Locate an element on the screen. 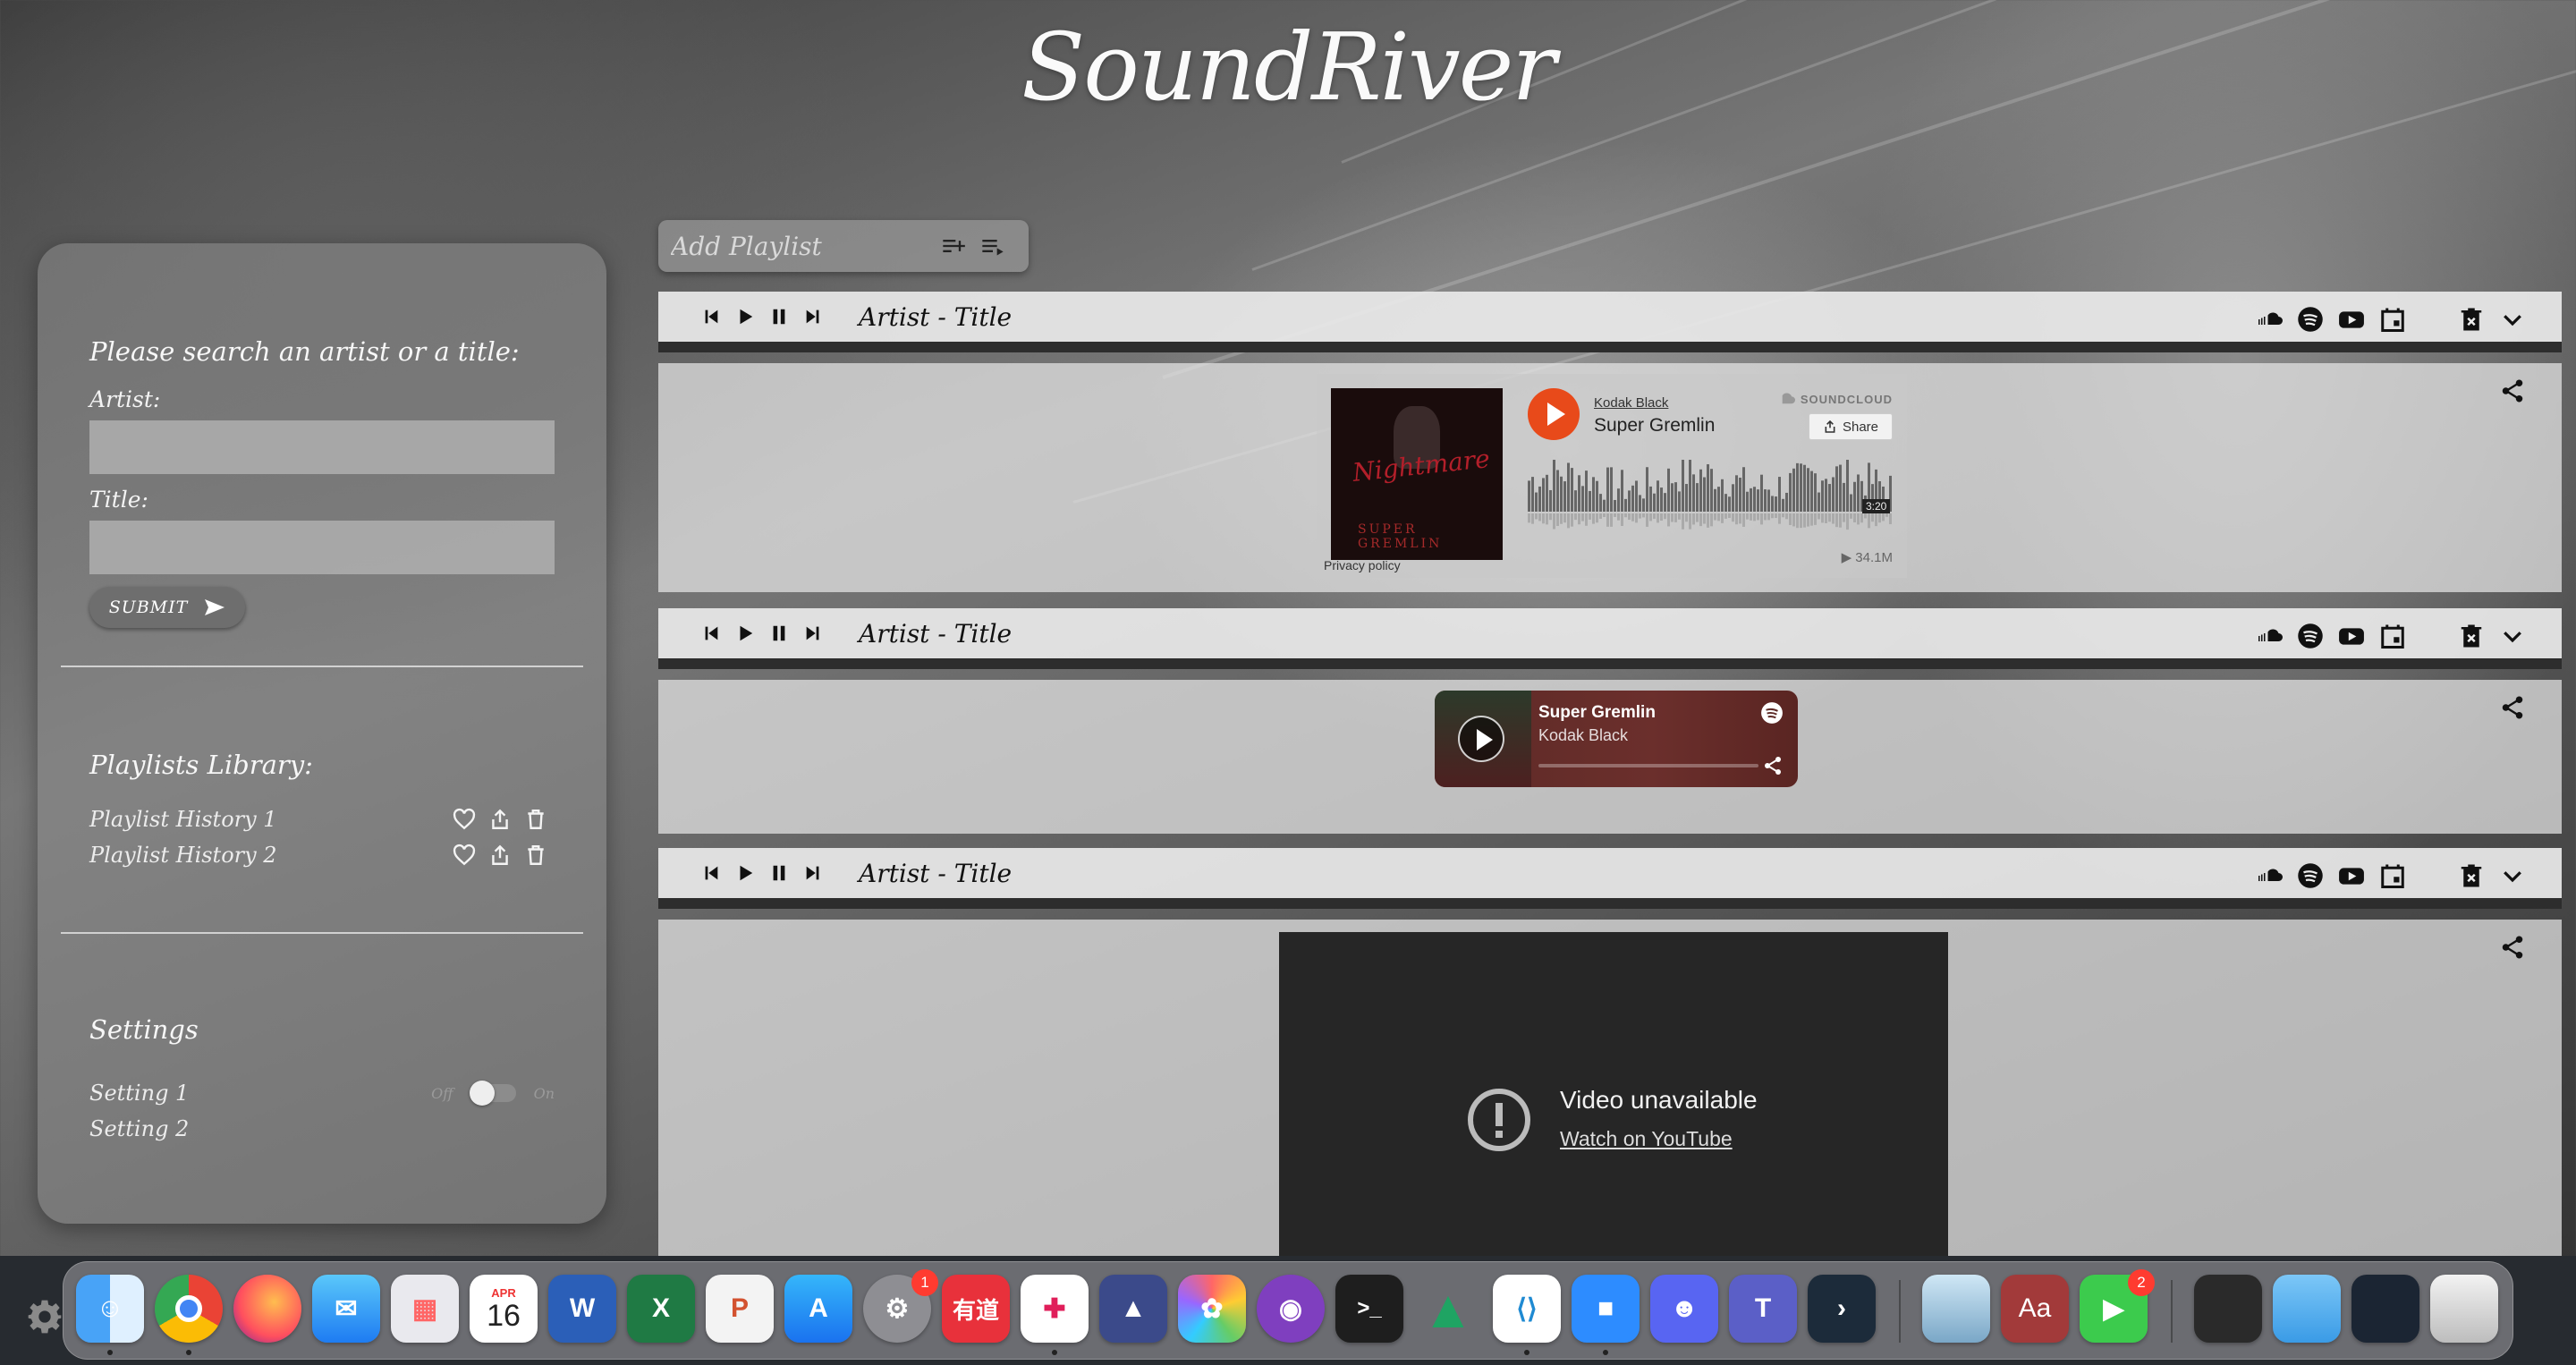 The width and height of the screenshot is (2576, 1365). privacy-link: Privacy policy is located at coordinates (1362, 565).